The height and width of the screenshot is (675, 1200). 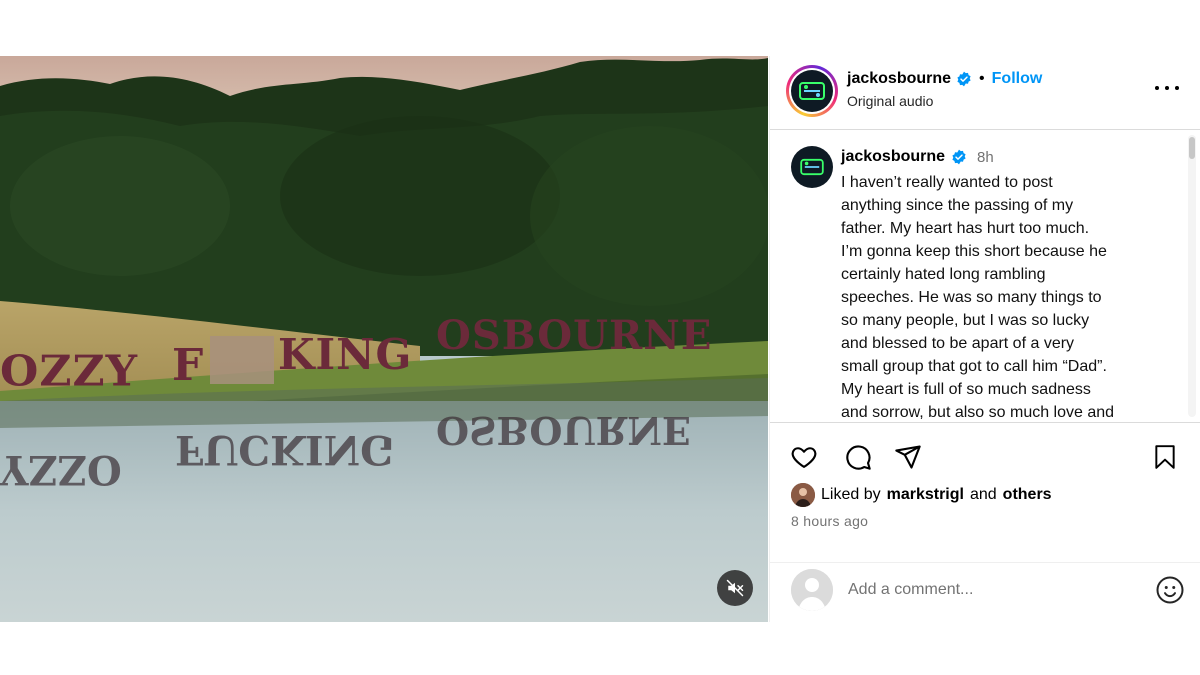 What do you see at coordinates (985, 157) in the screenshot?
I see `caption-time: 8h` at bounding box center [985, 157].